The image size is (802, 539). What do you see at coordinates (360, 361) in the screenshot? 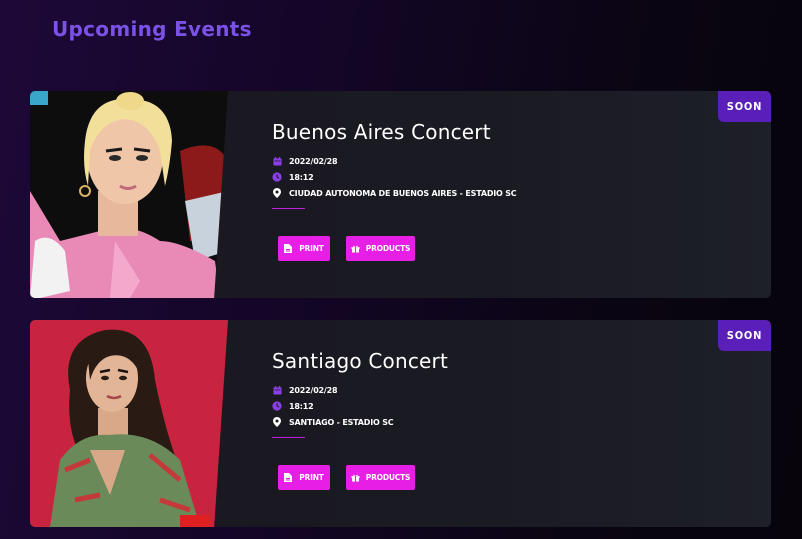
I see `event-title: Santiago Concert` at bounding box center [360, 361].